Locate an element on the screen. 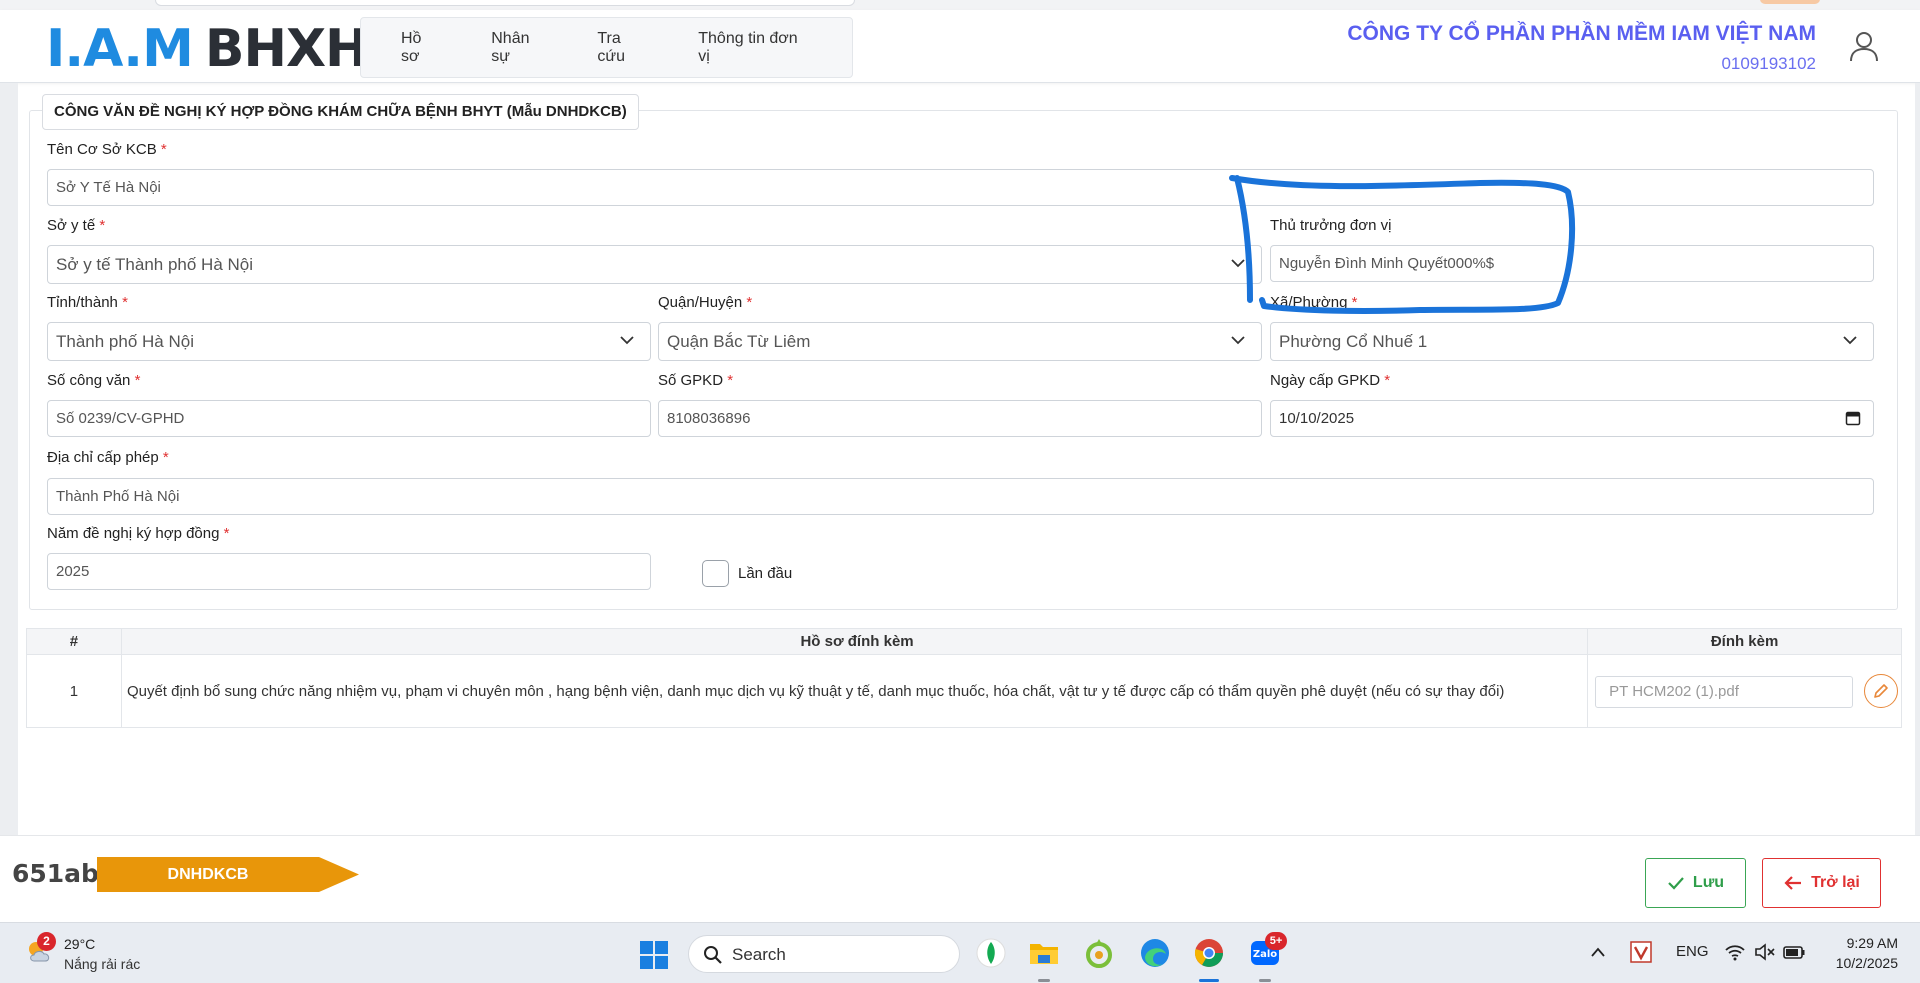  search-icon is located at coordinates (713, 955).